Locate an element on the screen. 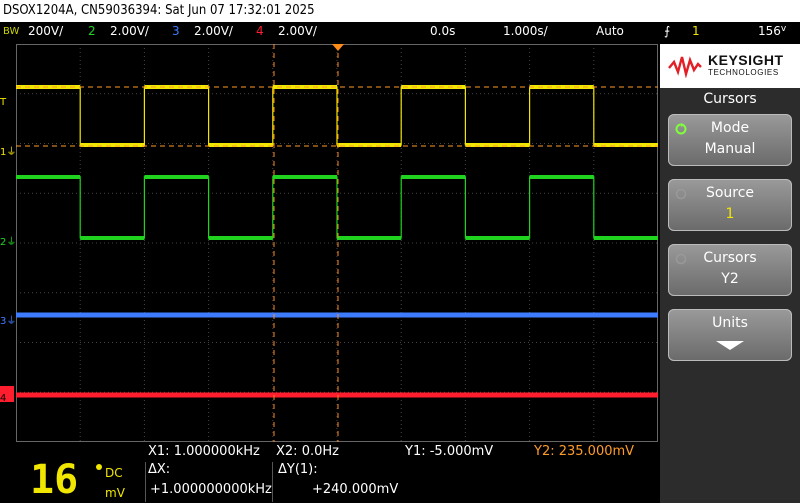  x1-readout: X1: 1.000000kHz is located at coordinates (204, 451).